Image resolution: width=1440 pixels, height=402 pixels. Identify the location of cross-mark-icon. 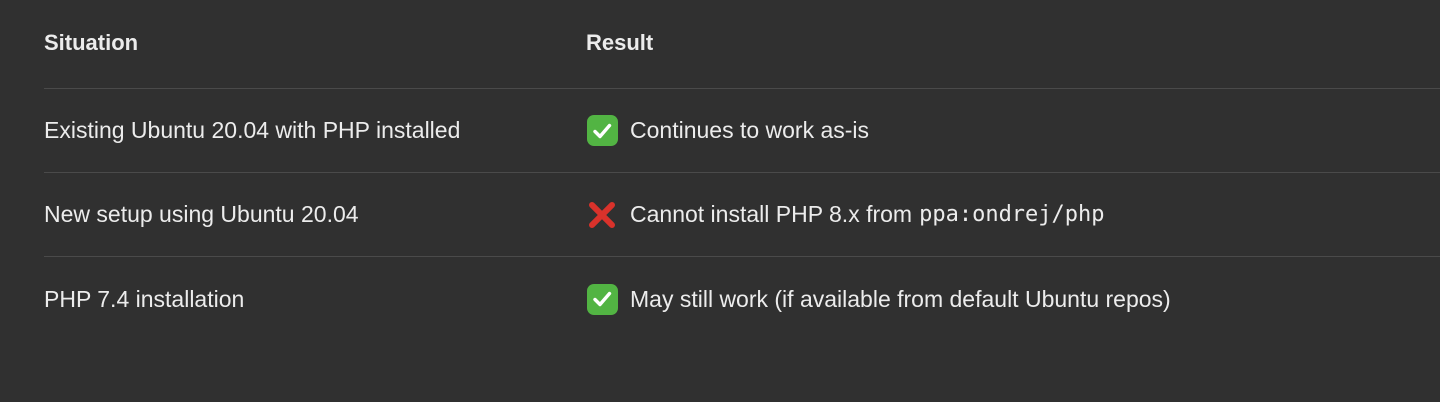
(602, 215).